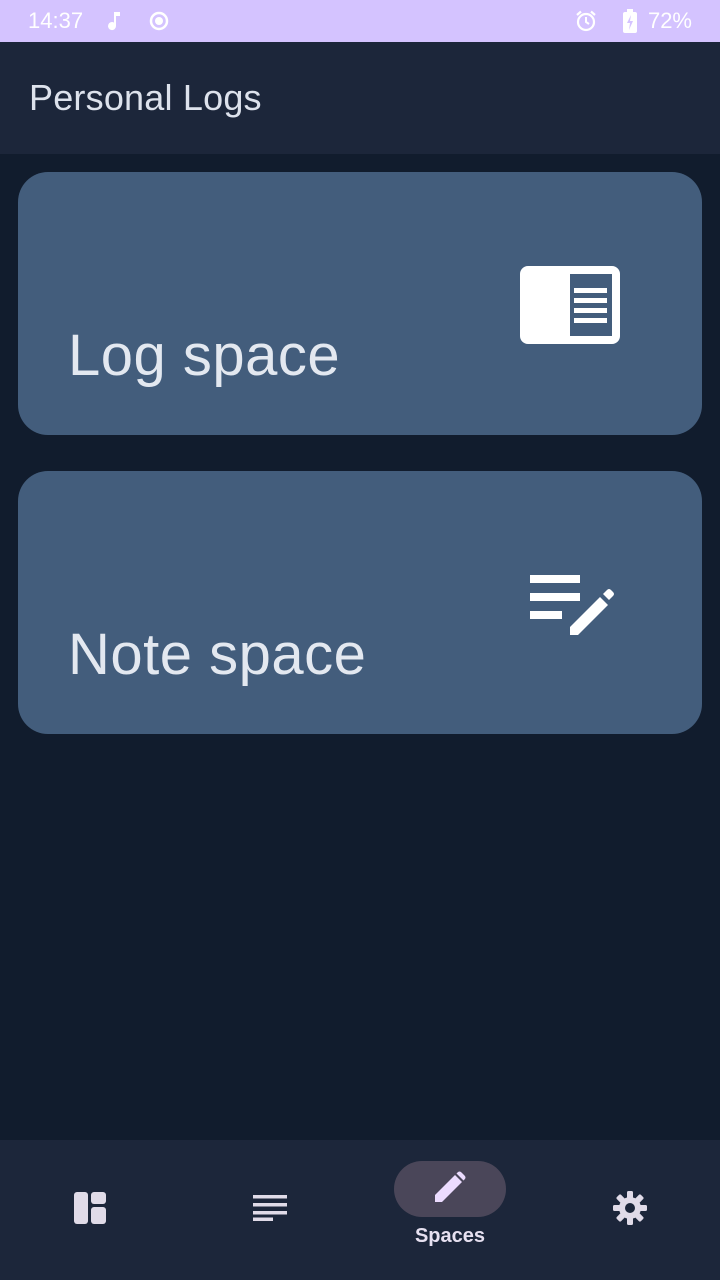 The width and height of the screenshot is (720, 1280). Describe the element at coordinates (586, 21) in the screenshot. I see `alarm-icon` at that location.